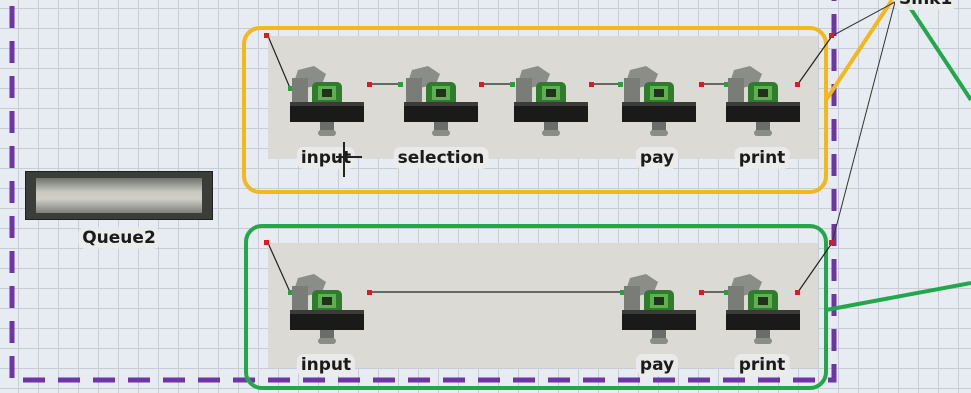 Image resolution: width=971 pixels, height=393 pixels. I want to click on bottom-group-to-sink-line, so click(898, 296).